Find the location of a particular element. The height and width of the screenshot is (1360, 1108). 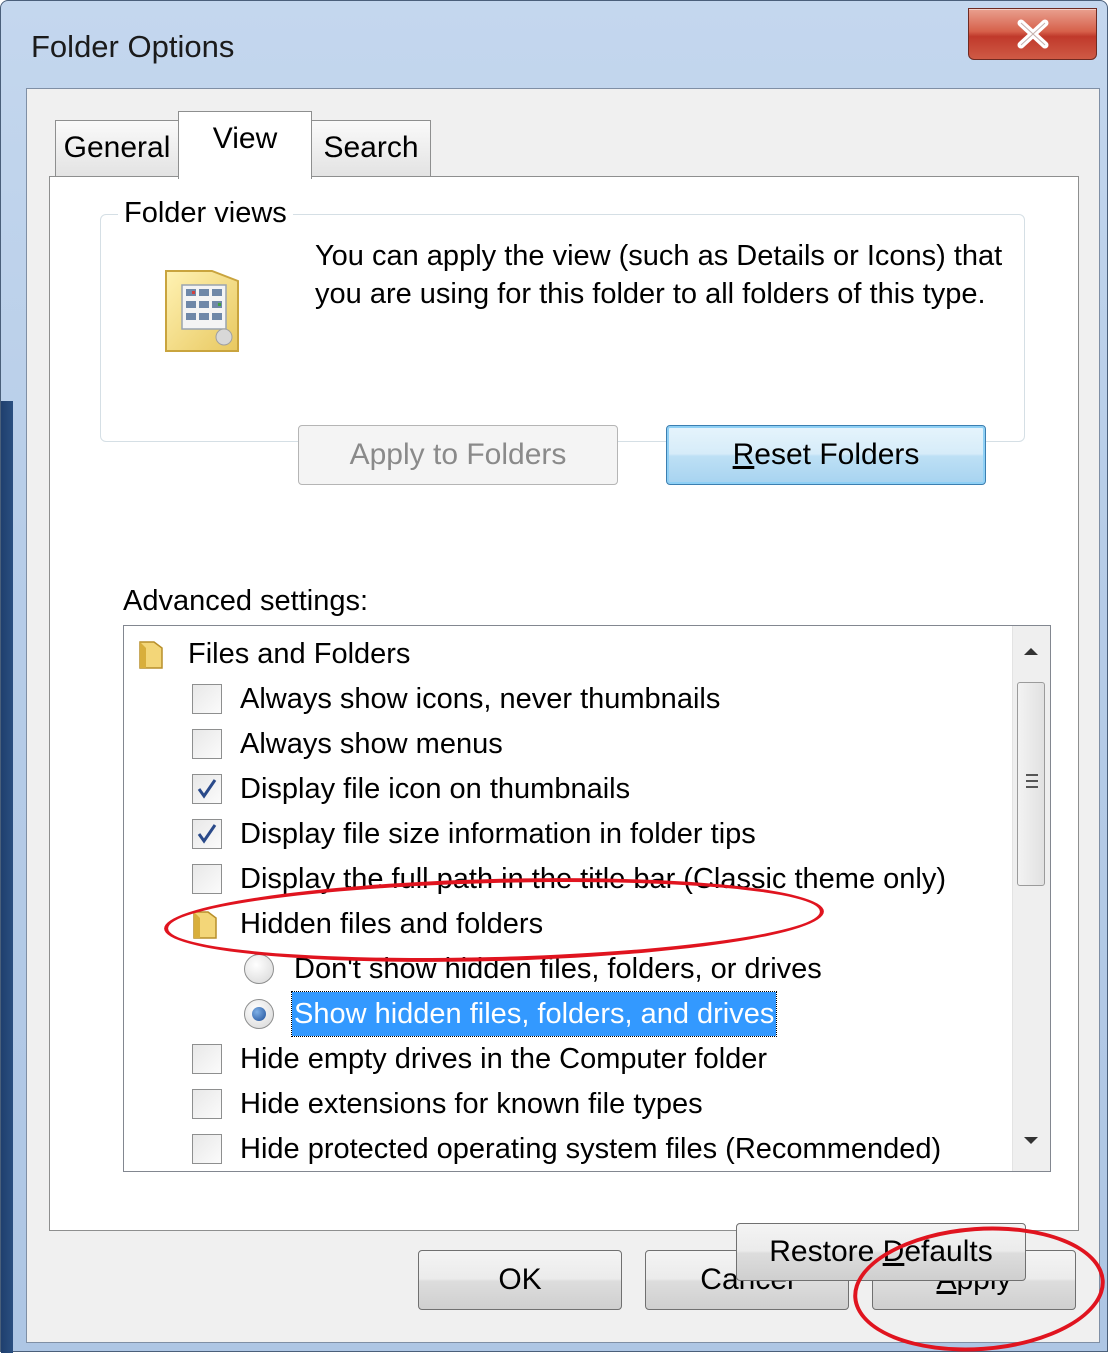

folder-view-icon is located at coordinates (202, 315).